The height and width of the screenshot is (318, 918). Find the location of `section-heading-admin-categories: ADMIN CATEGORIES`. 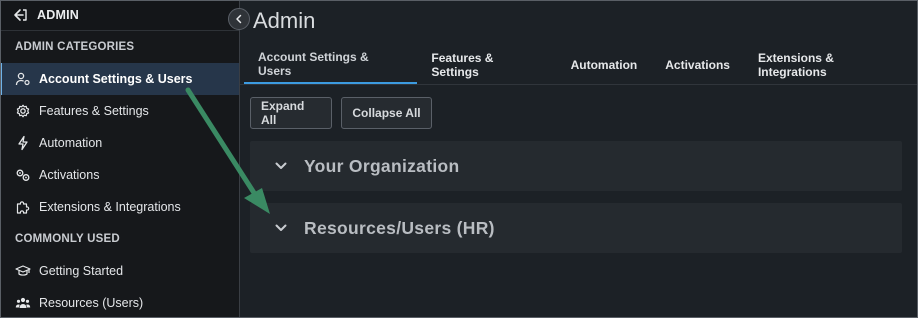

section-heading-admin-categories: ADMIN CATEGORIES is located at coordinates (75, 47).